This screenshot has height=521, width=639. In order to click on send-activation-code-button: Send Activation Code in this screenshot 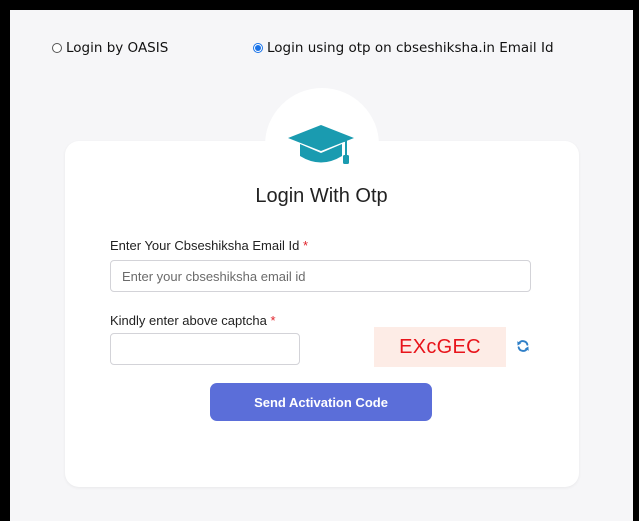, I will do `click(321, 402)`.